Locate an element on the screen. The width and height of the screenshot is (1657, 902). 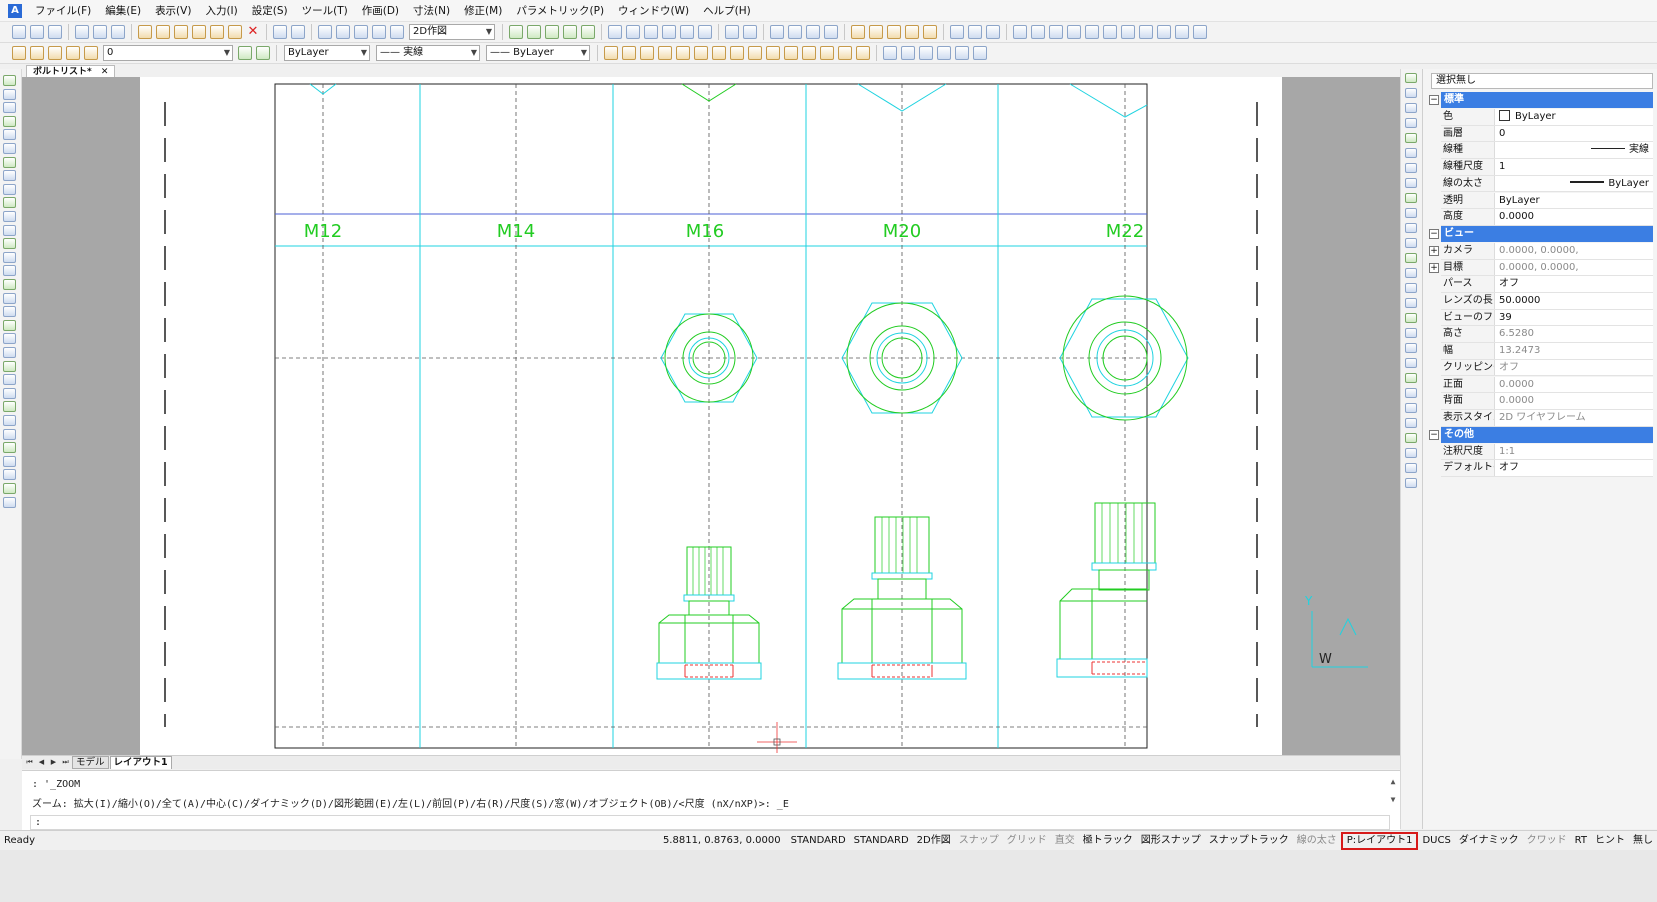
polygon-icon is located at coordinates (9, 121).